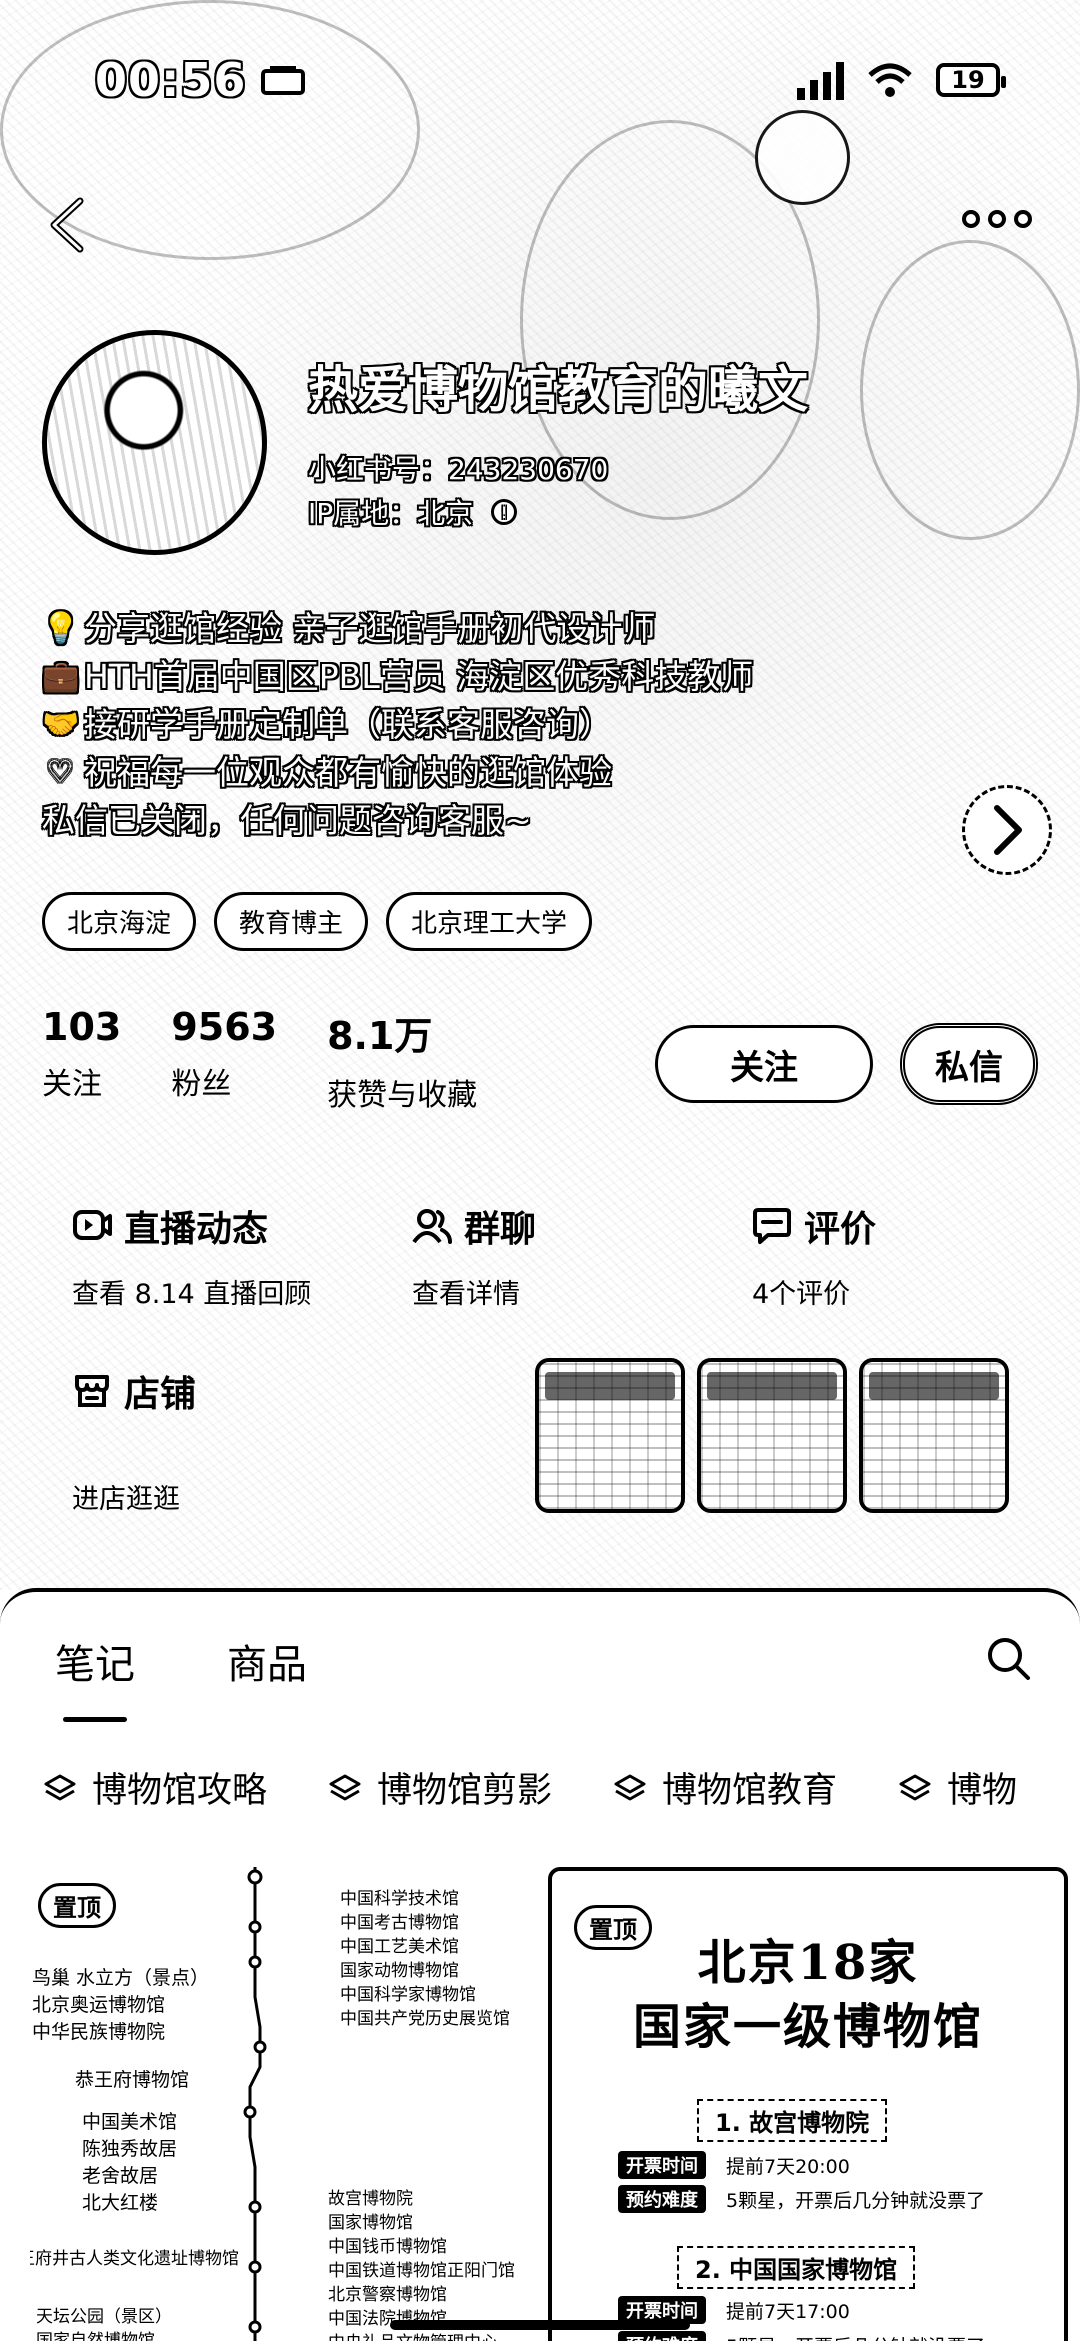 This screenshot has height=2341, width=1080. Describe the element at coordinates (814, 1255) in the screenshot. I see `feature-review: 评价 4个评价` at that location.